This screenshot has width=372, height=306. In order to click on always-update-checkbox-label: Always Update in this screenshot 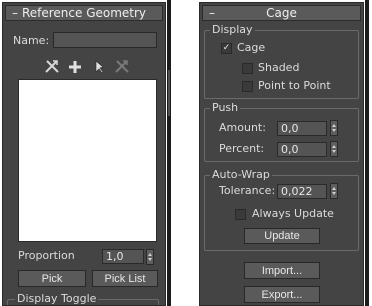, I will do `click(293, 213)`.